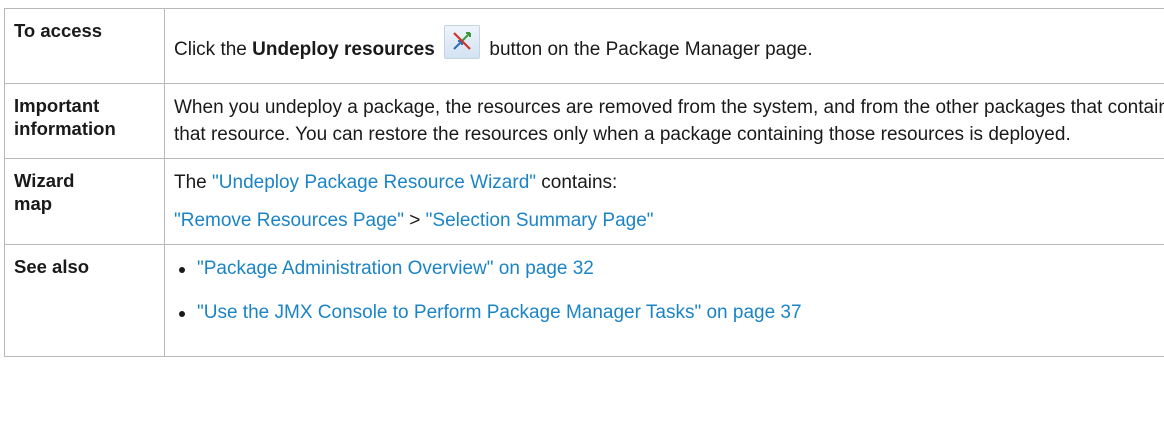 The height and width of the screenshot is (439, 1164). Describe the element at coordinates (289, 220) in the screenshot. I see `remove-resources-page-link: "Remove Resources Page"` at that location.